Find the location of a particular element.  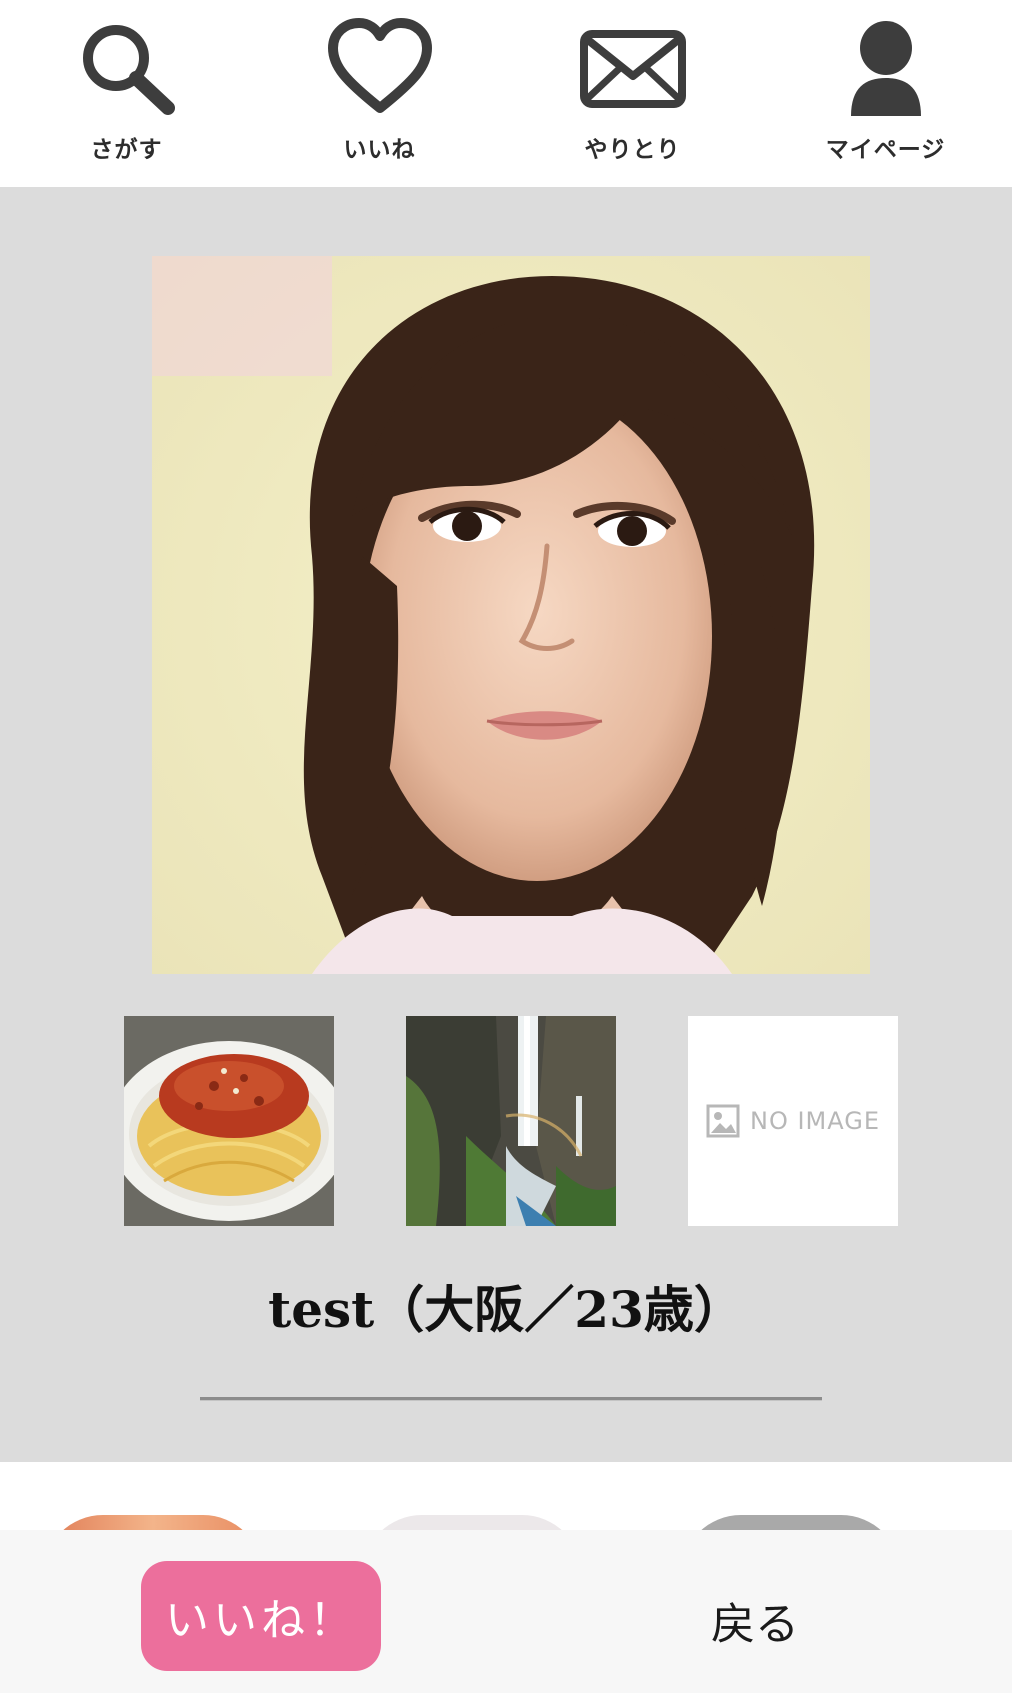

divider is located at coordinates (511, 1399).